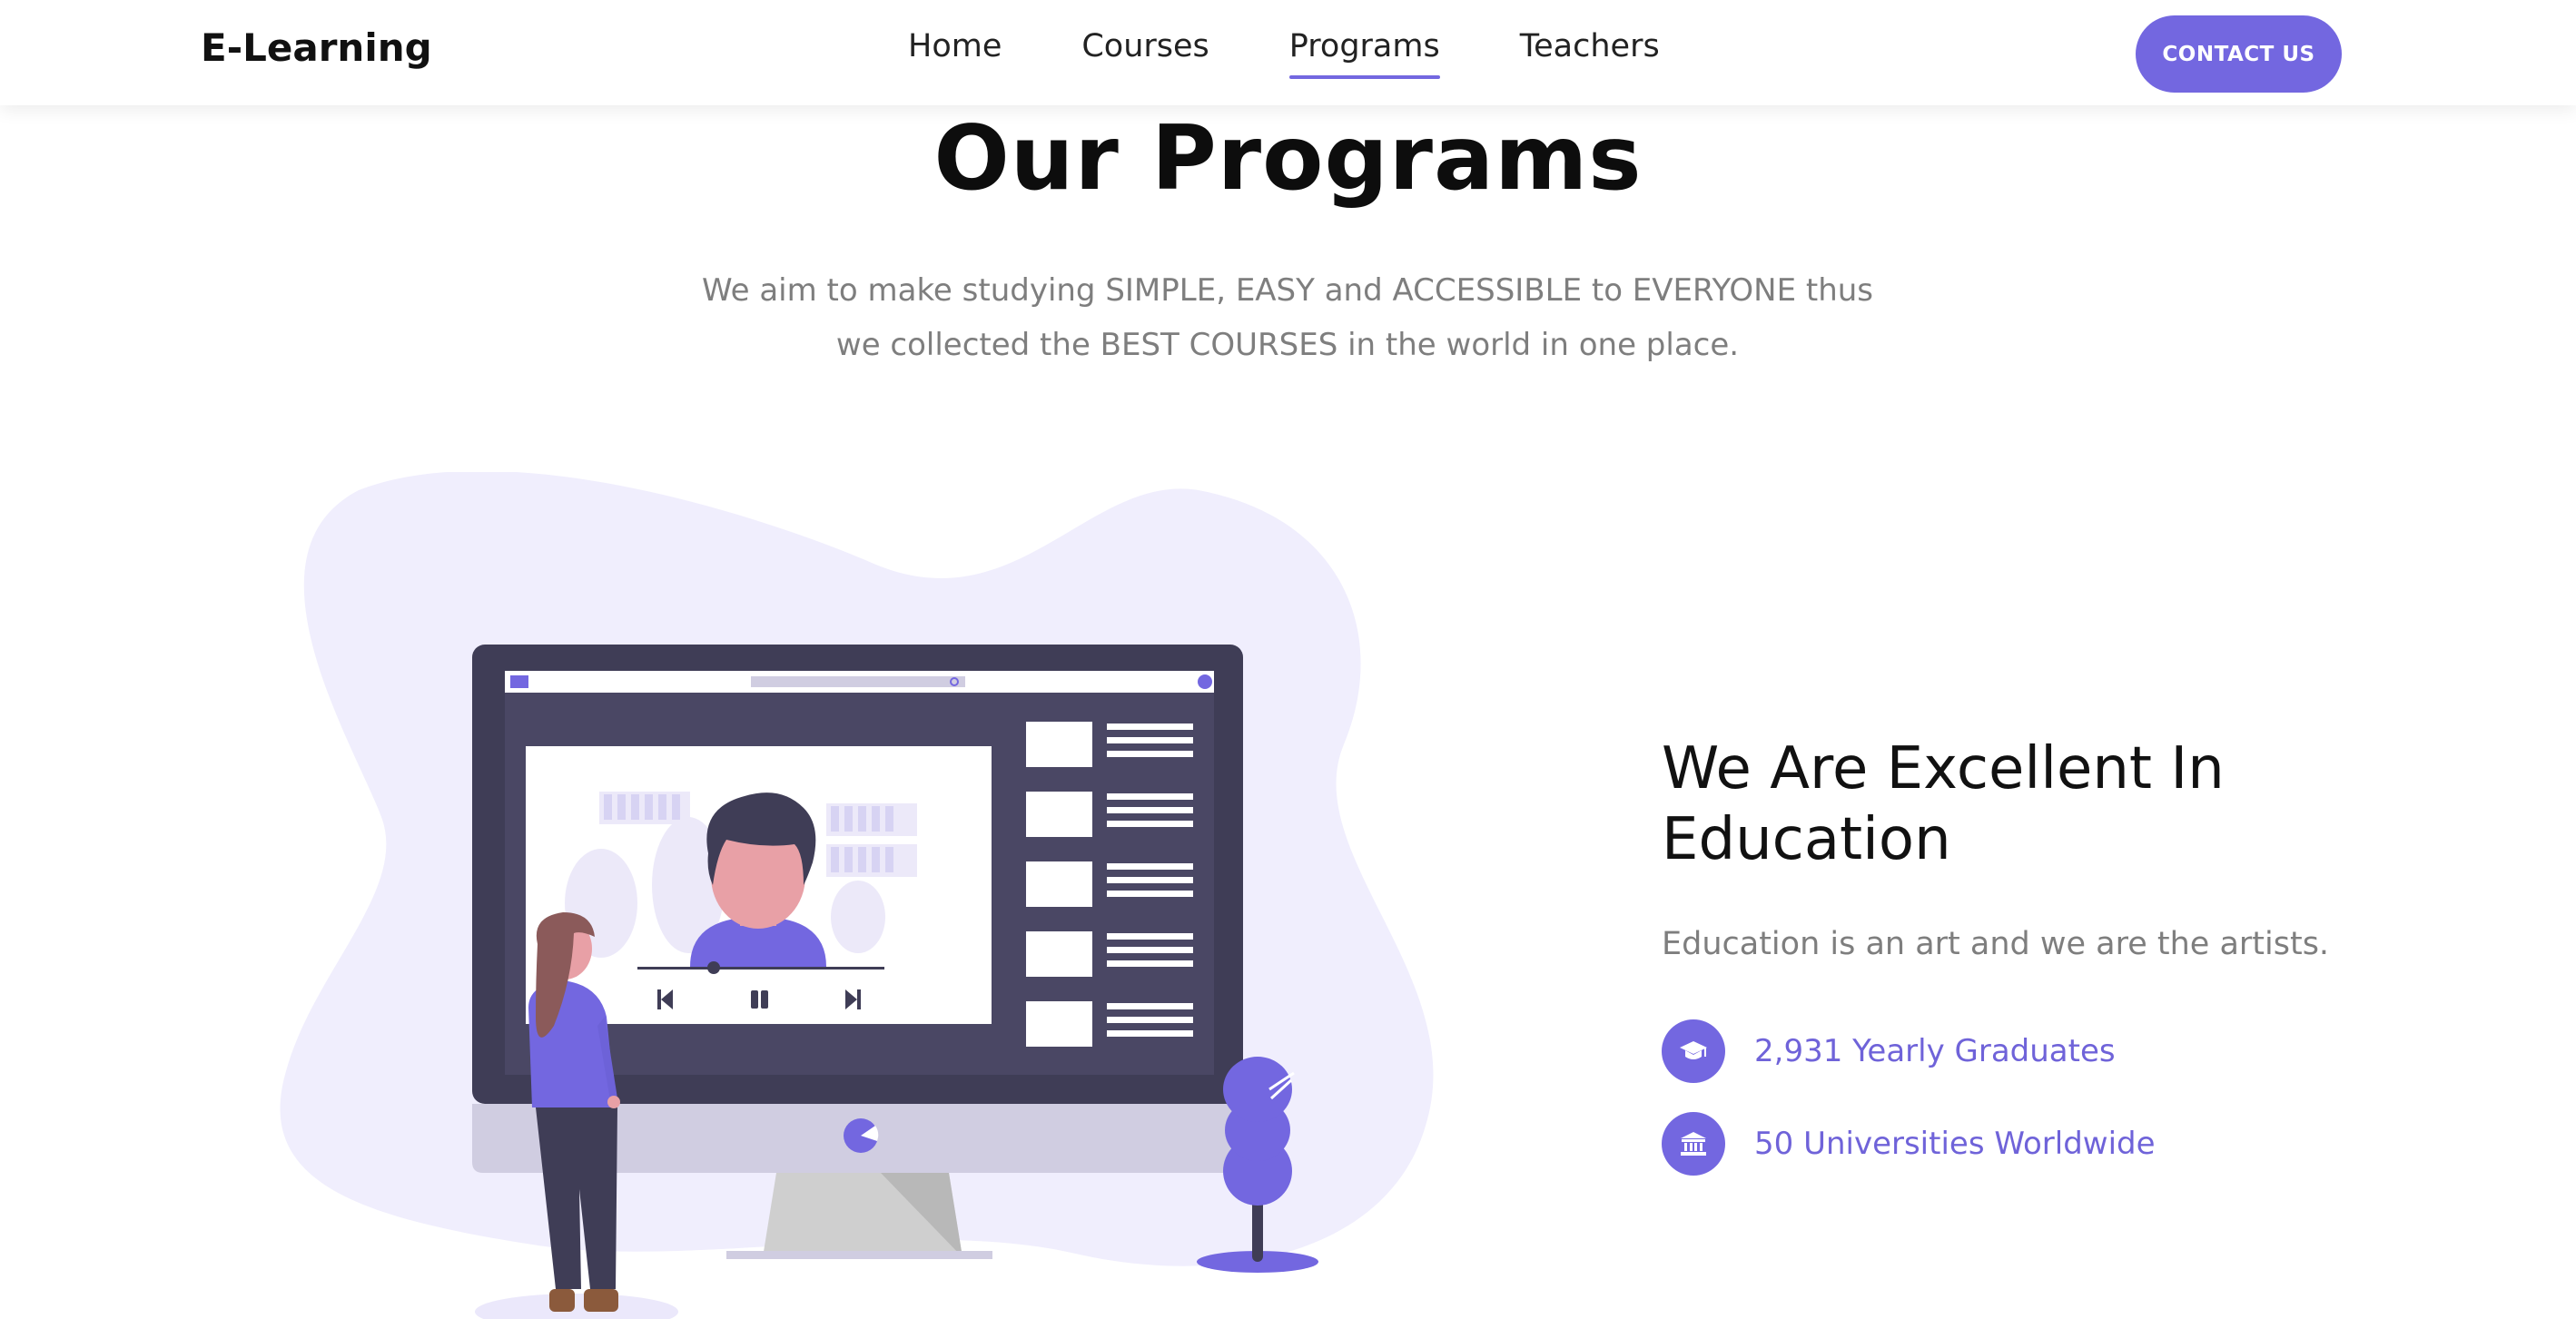  What do you see at coordinates (1288, 159) in the screenshot?
I see `page-title: Our Programs` at bounding box center [1288, 159].